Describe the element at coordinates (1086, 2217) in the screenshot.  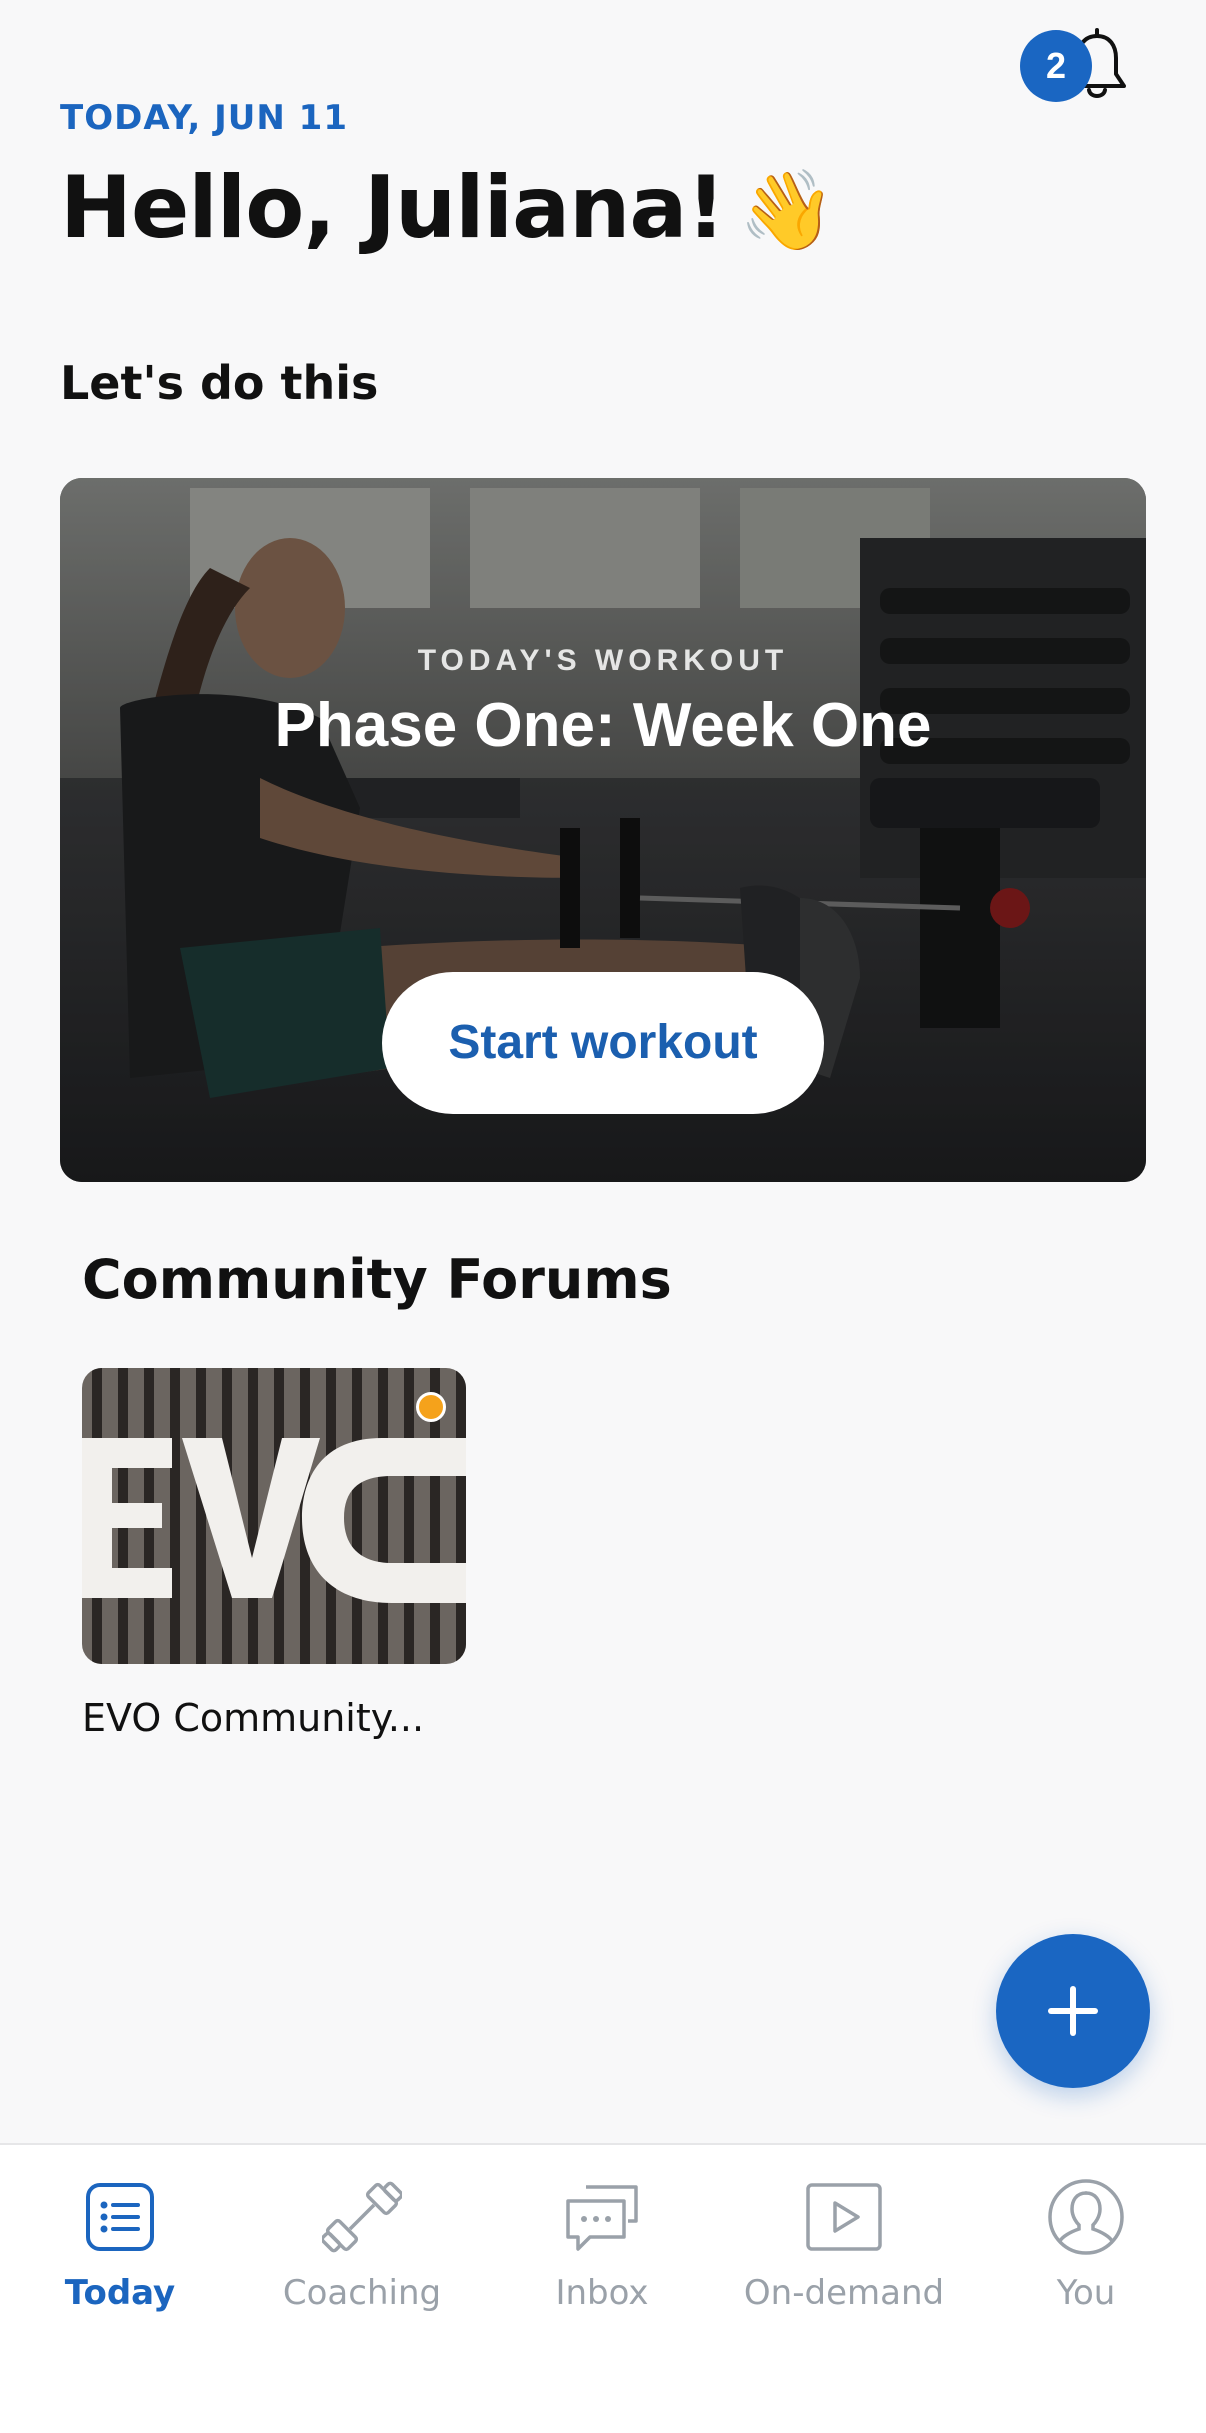
I see `user-icon` at that location.